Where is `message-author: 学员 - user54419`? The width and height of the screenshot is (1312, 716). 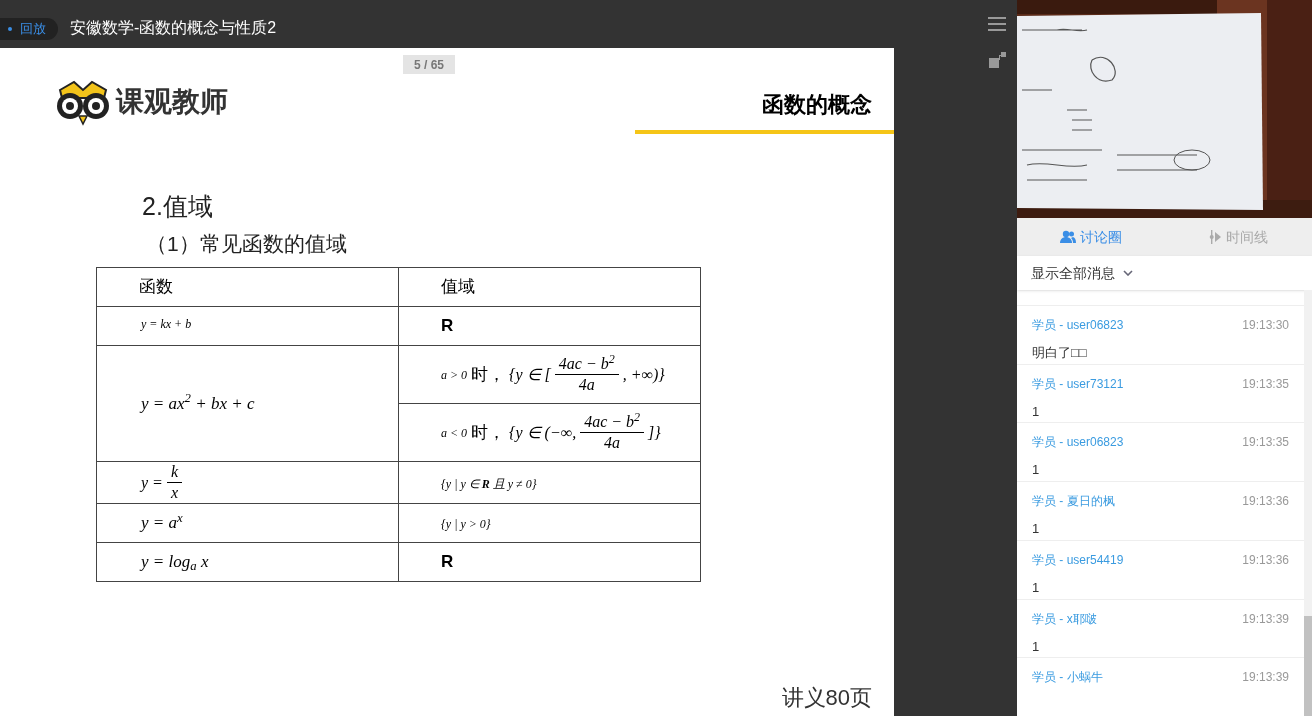 message-author: 学员 - user54419 is located at coordinates (1078, 560).